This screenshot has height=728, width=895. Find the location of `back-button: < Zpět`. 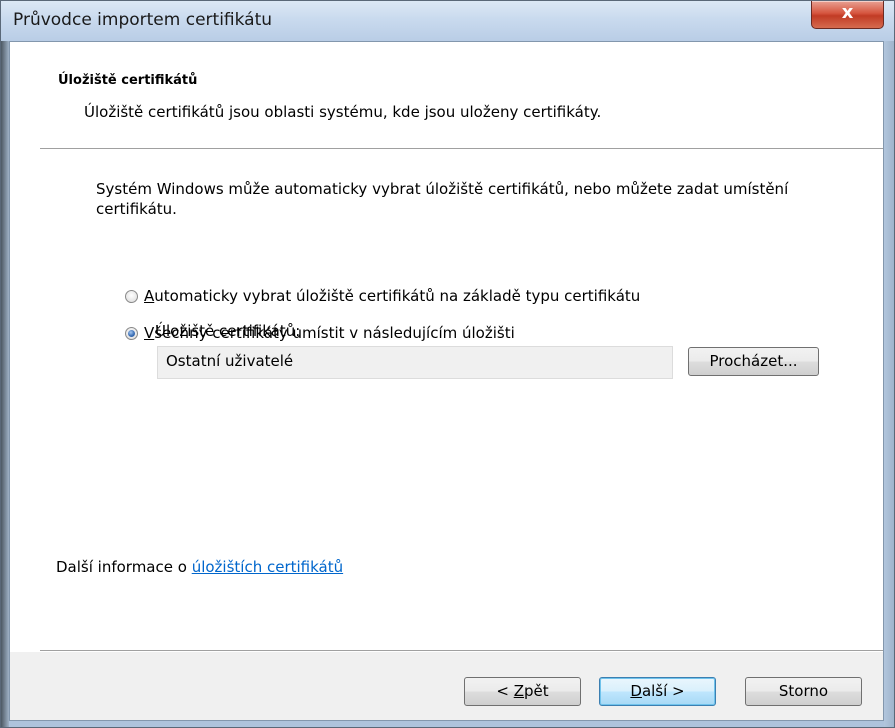

back-button: < Zpět is located at coordinates (522, 691).